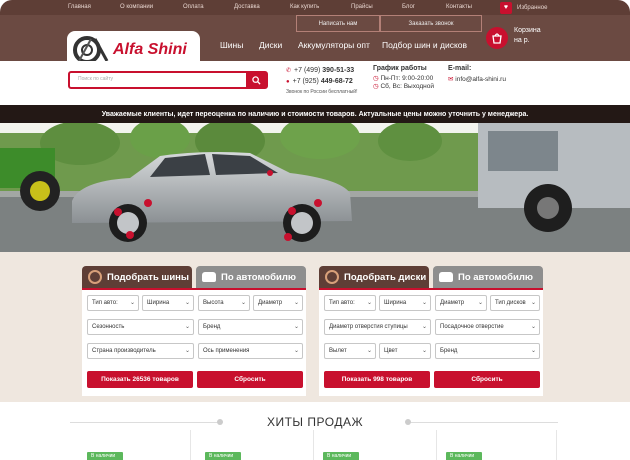 The image size is (630, 460). Describe the element at coordinates (487, 327) in the screenshot. I see `select-bolt-pattern: Посадочное отверстие ⌄` at that location.